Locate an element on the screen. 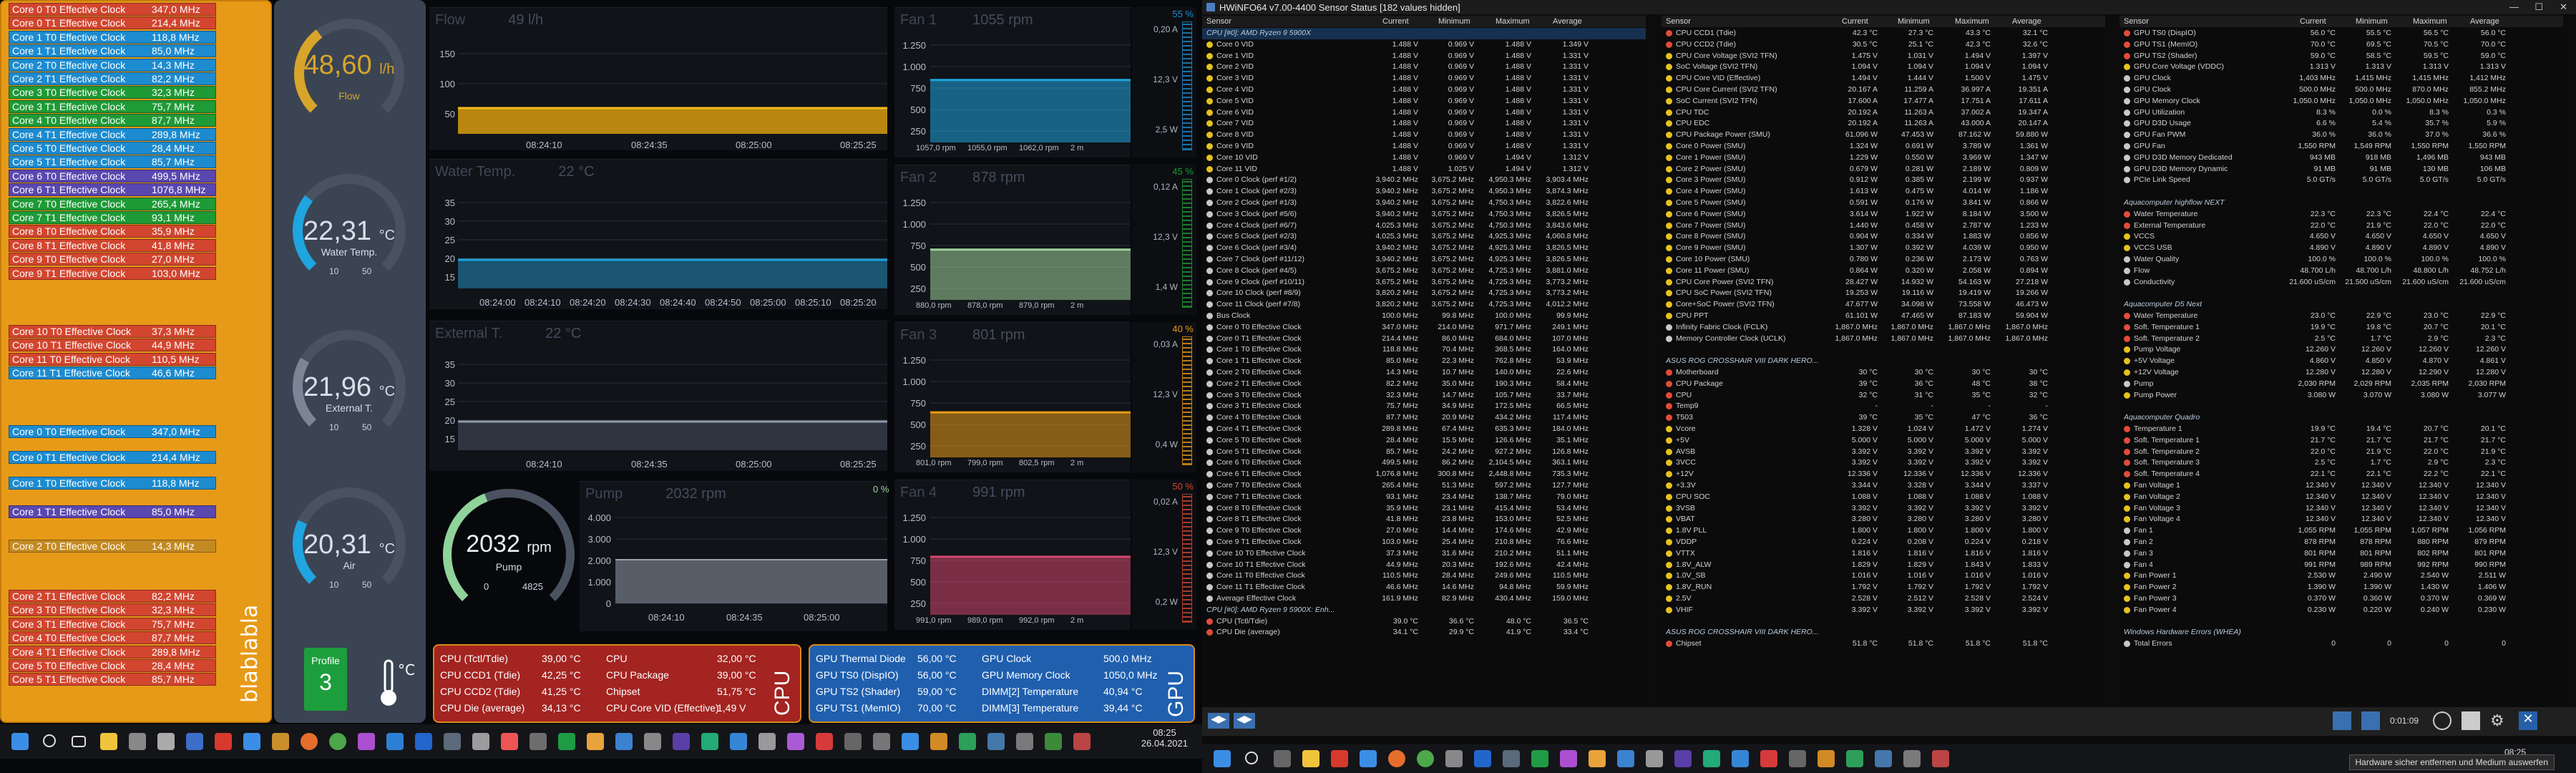 The image size is (2576, 773). chrome-icon is located at coordinates (337, 742).